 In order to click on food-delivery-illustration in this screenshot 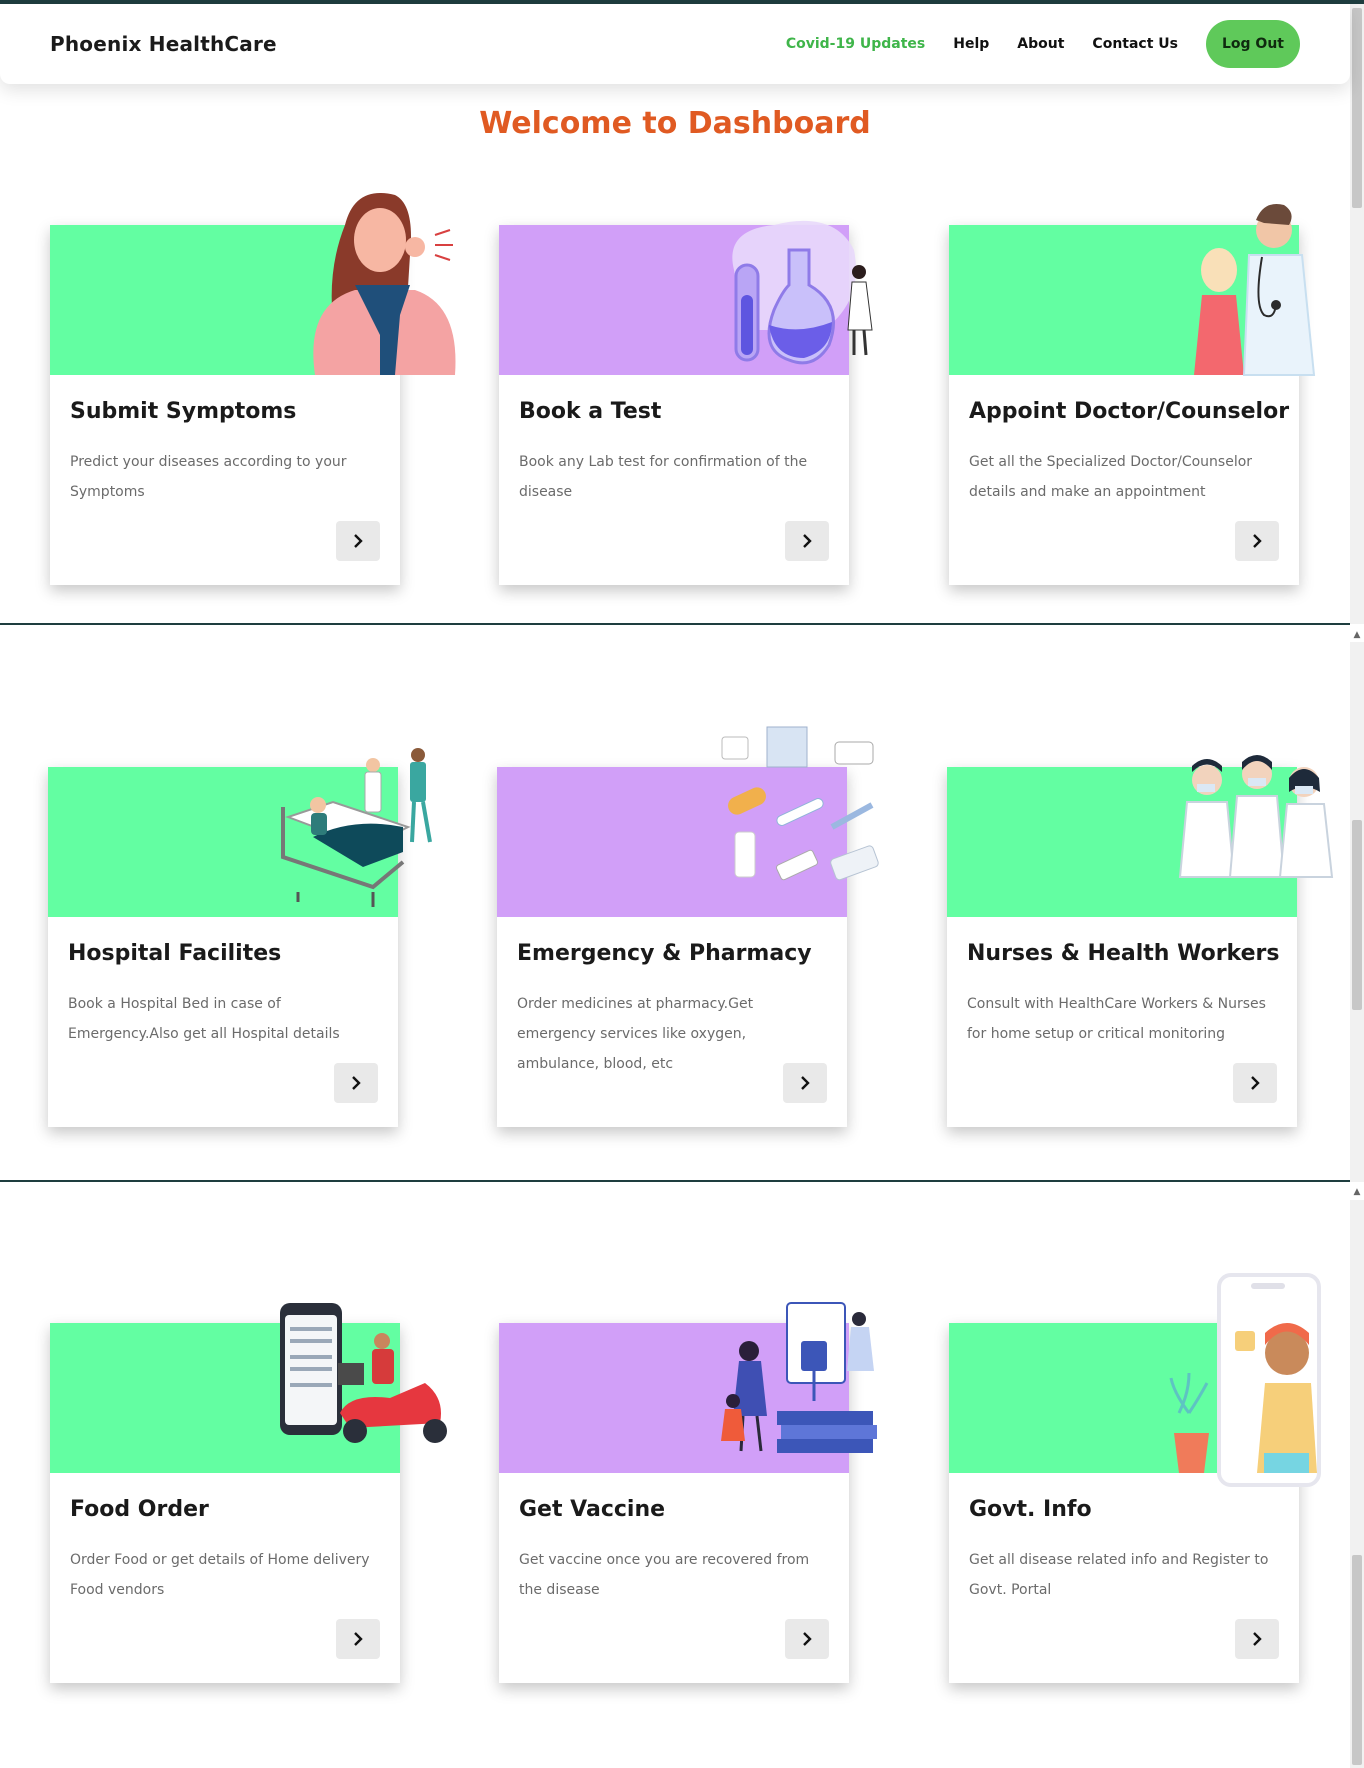, I will do `click(363, 1373)`.